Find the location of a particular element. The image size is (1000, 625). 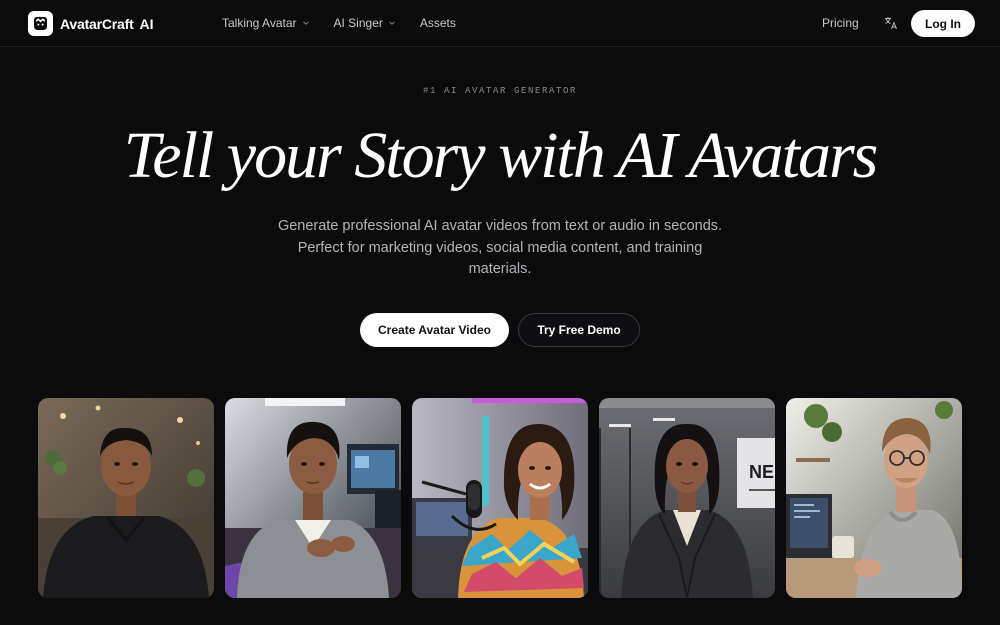

avatar-image: NE is located at coordinates (687, 498).